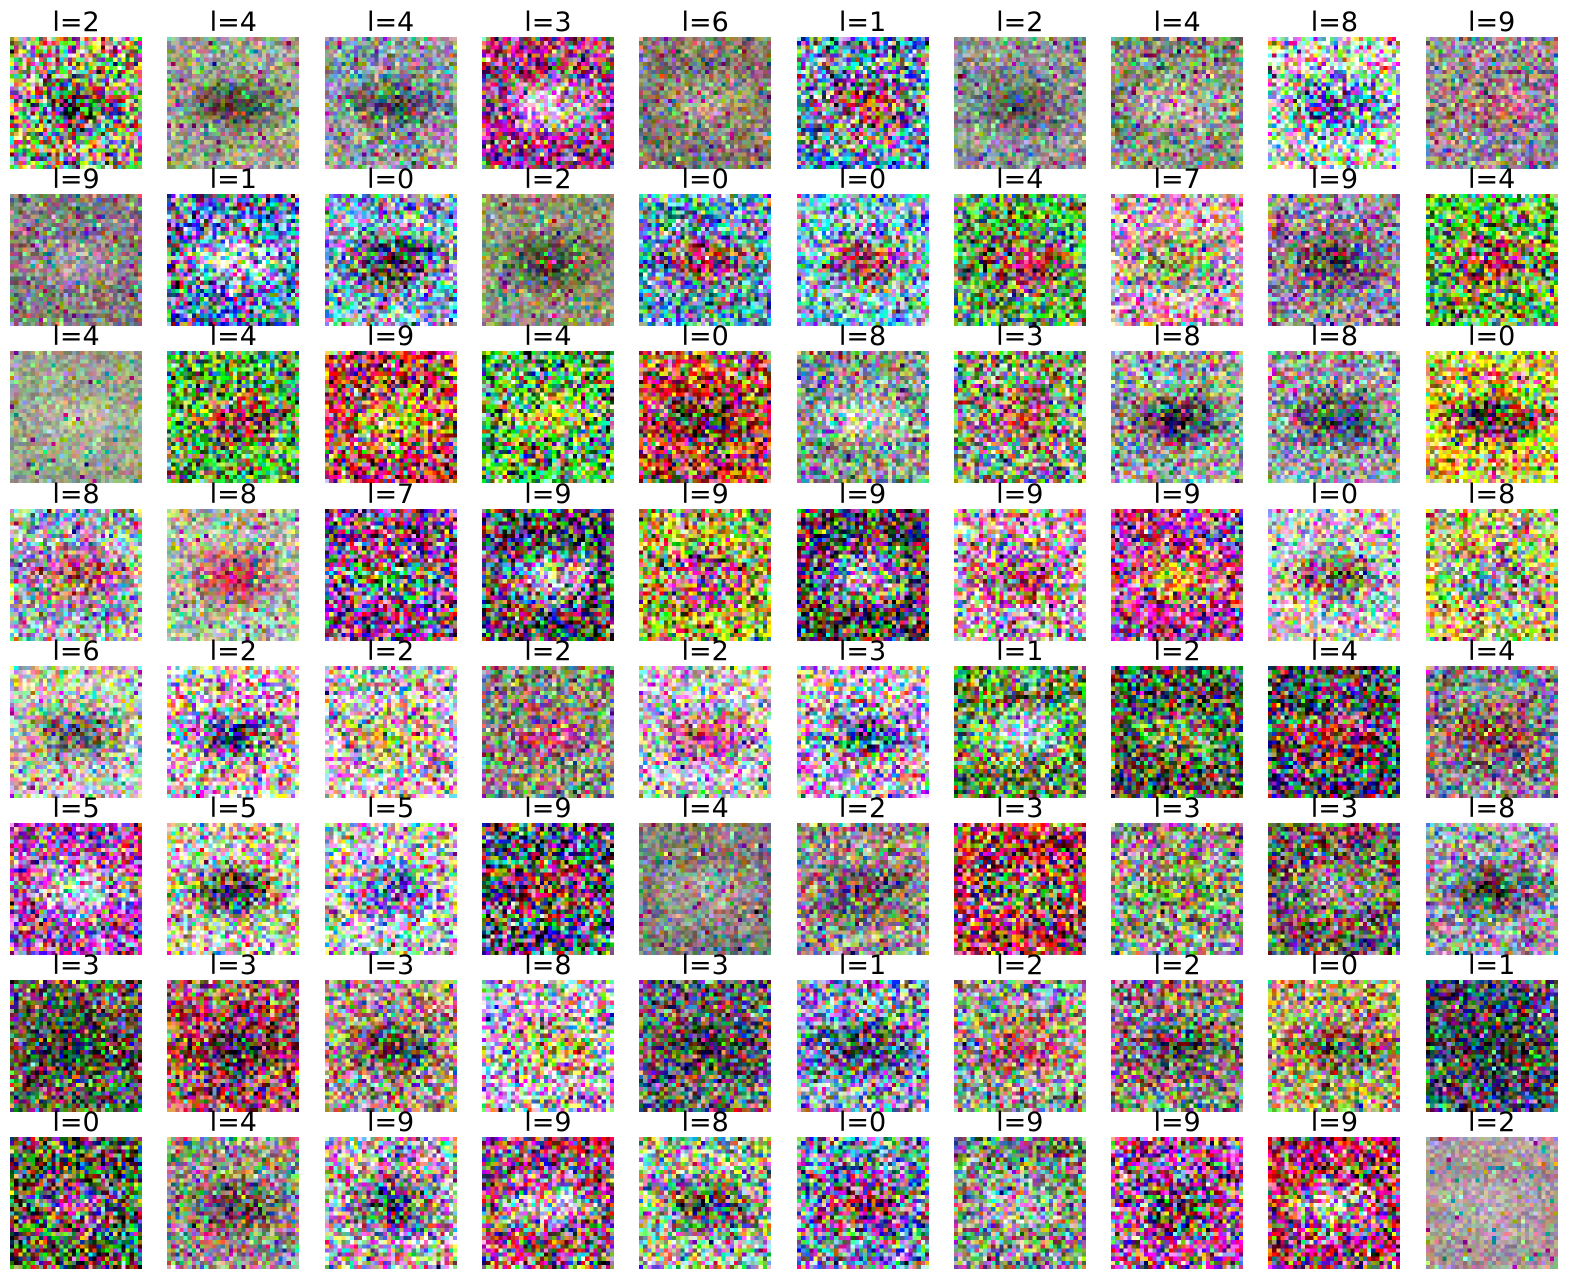  Describe the element at coordinates (76, 651) in the screenshot. I see `thumbnail-label: l=6` at that location.